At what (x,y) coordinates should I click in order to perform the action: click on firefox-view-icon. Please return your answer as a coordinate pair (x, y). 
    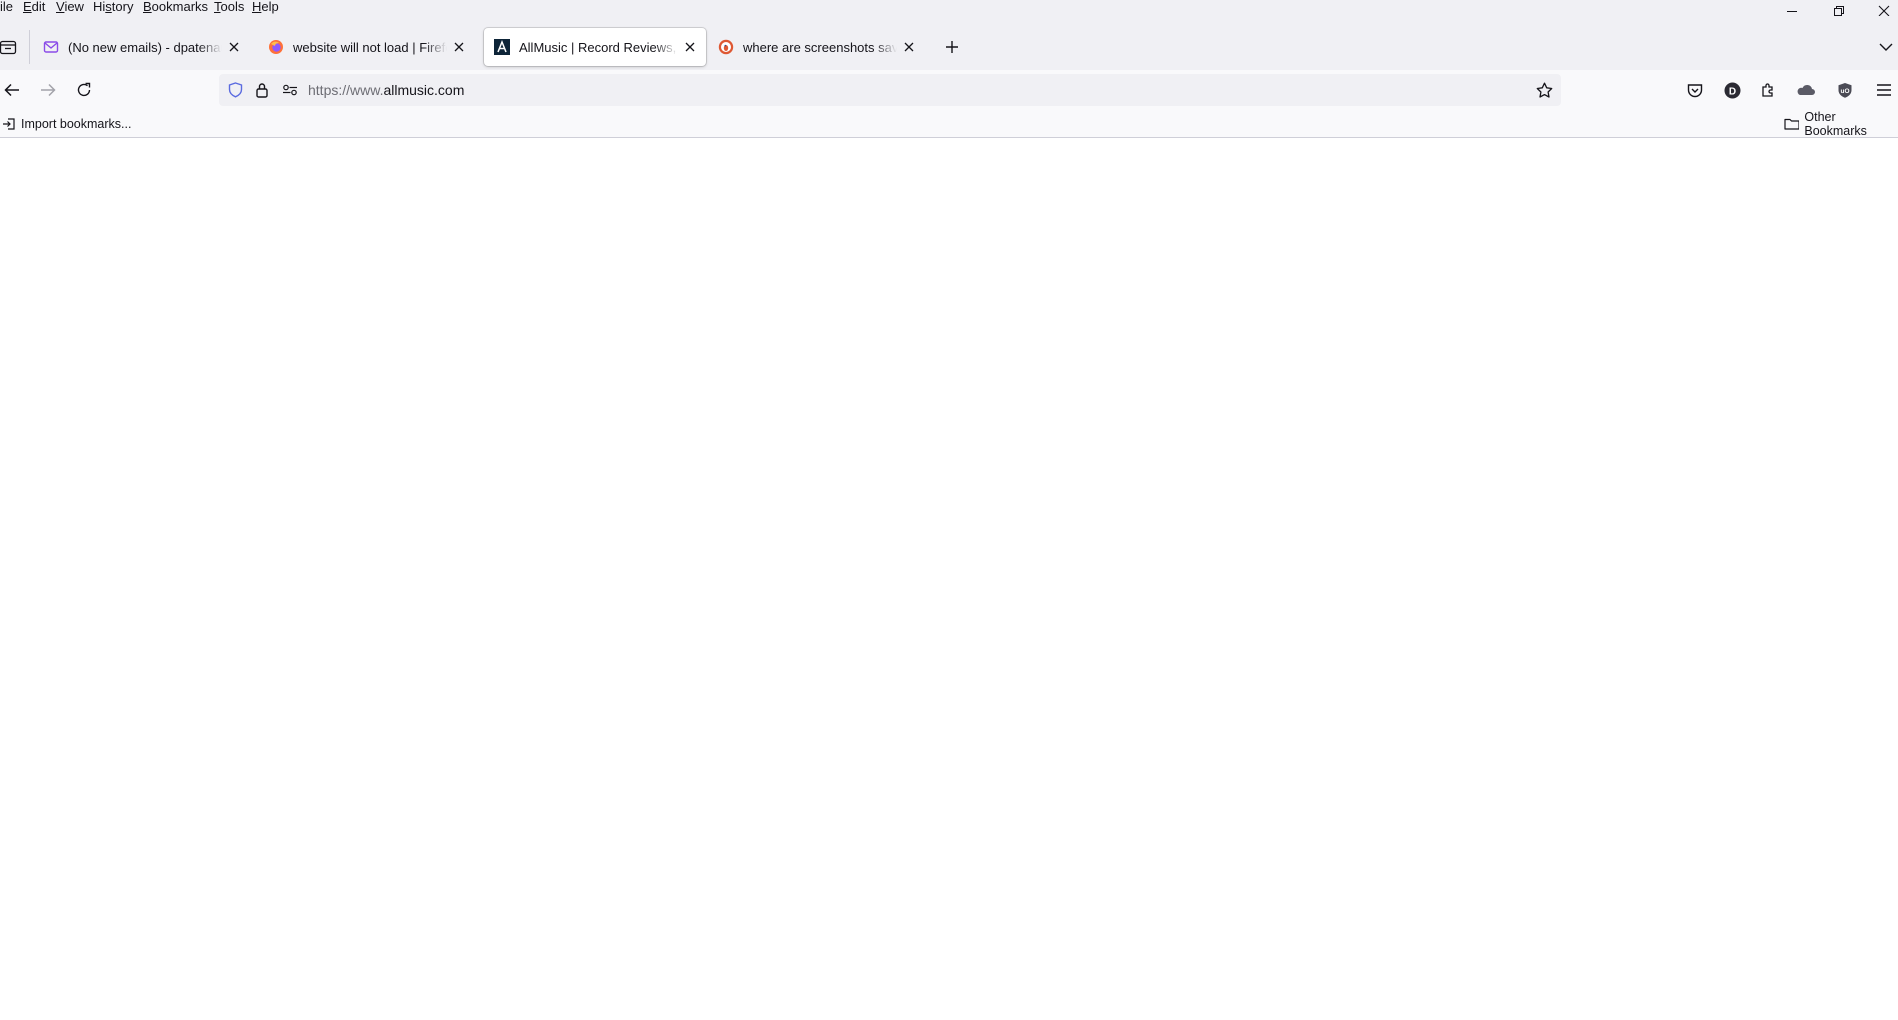
    Looking at the image, I should click on (8, 47).